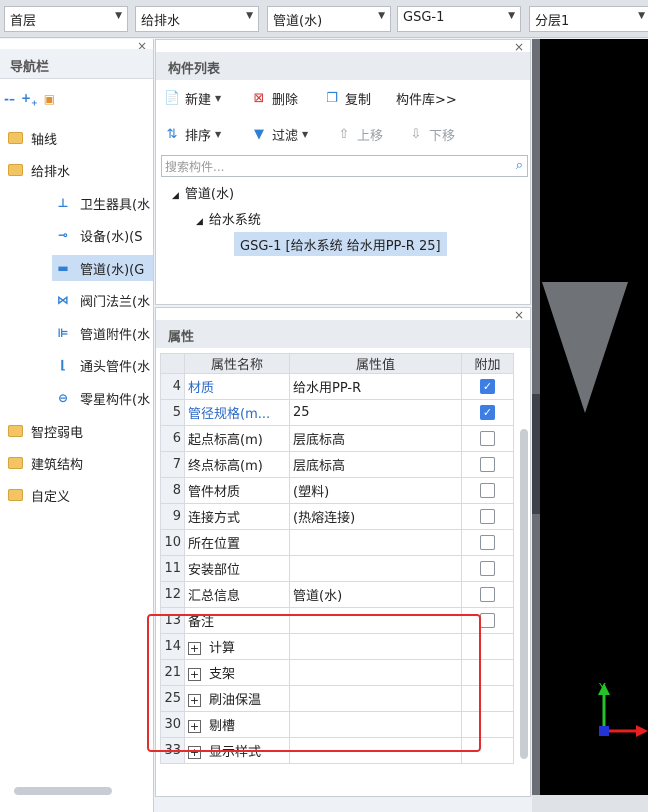 This screenshot has width=648, height=812. I want to click on nav-horizontal-scrollbar, so click(63, 791).